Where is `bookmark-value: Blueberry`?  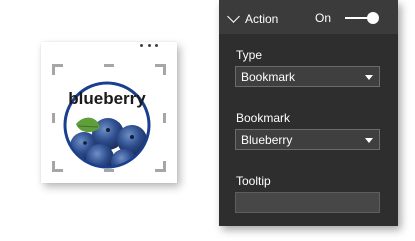 bookmark-value: Blueberry is located at coordinates (267, 140).